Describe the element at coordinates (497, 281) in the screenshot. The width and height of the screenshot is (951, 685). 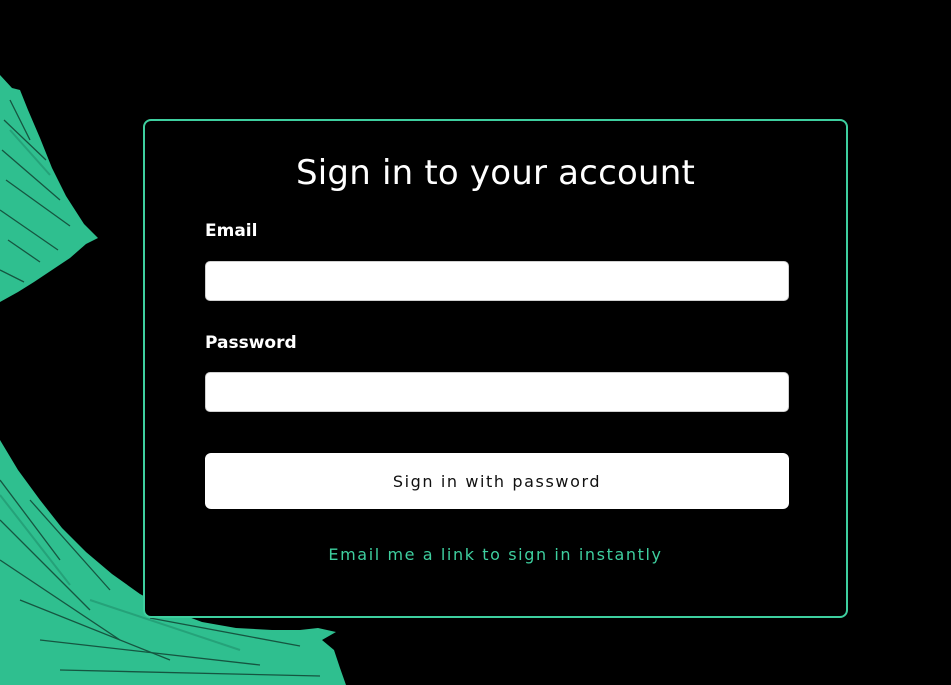
I see `email-field` at that location.